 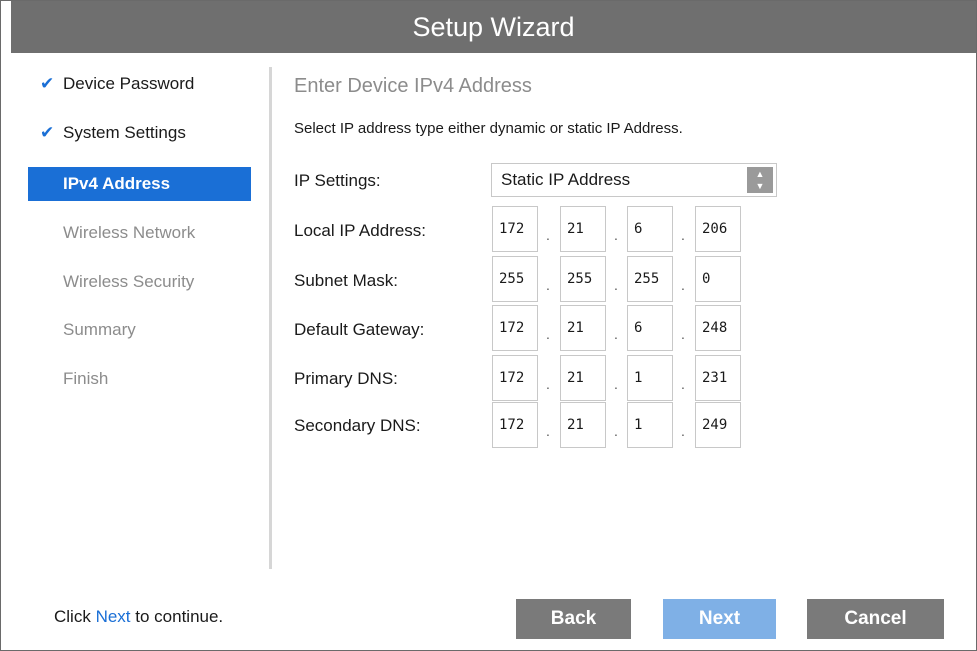 I want to click on step-wireless-network: Wireless Network, so click(x=139, y=233).